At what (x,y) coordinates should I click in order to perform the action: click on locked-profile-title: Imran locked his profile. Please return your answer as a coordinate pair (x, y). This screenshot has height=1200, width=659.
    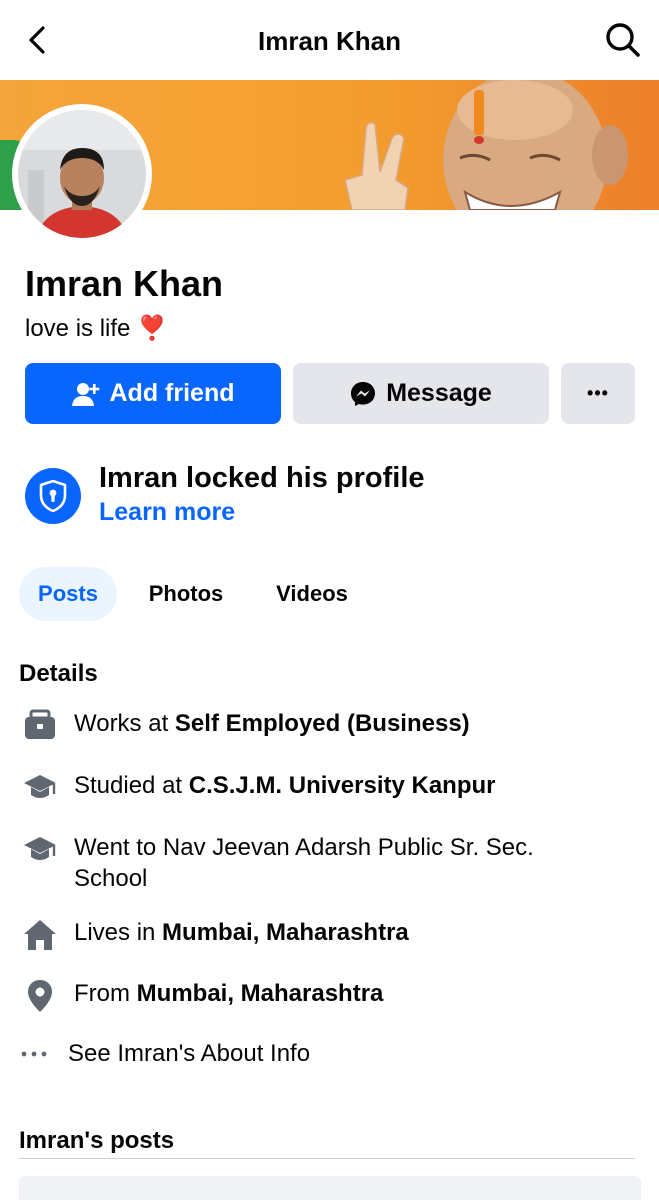
    Looking at the image, I should click on (262, 478).